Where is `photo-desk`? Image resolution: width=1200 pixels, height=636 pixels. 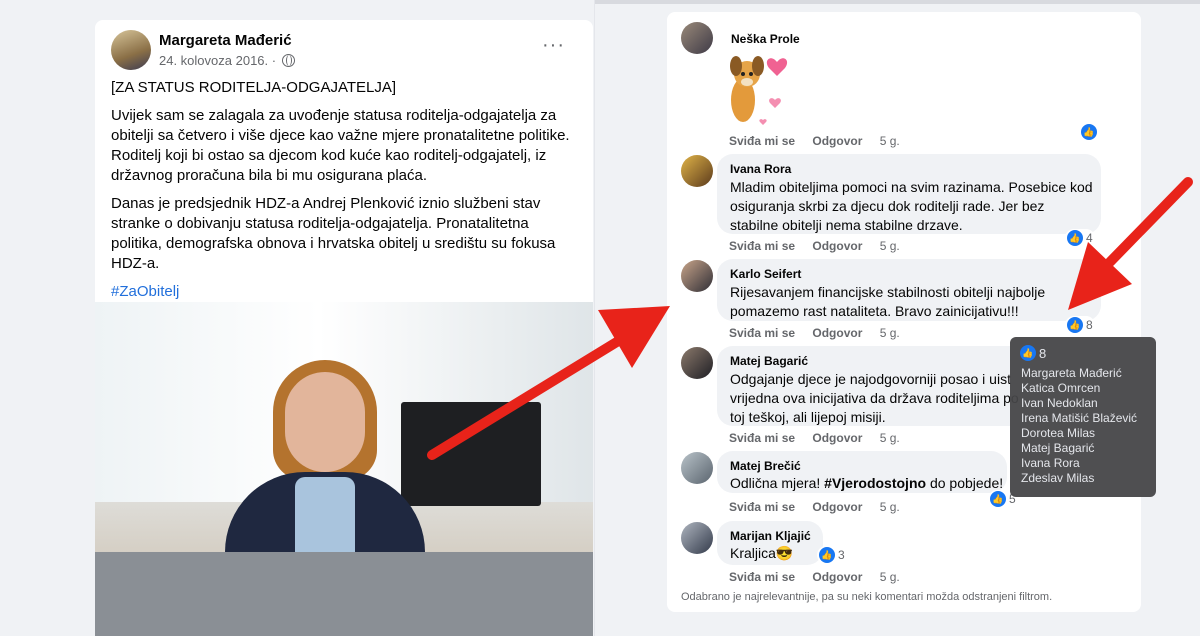
photo-desk is located at coordinates (344, 594).